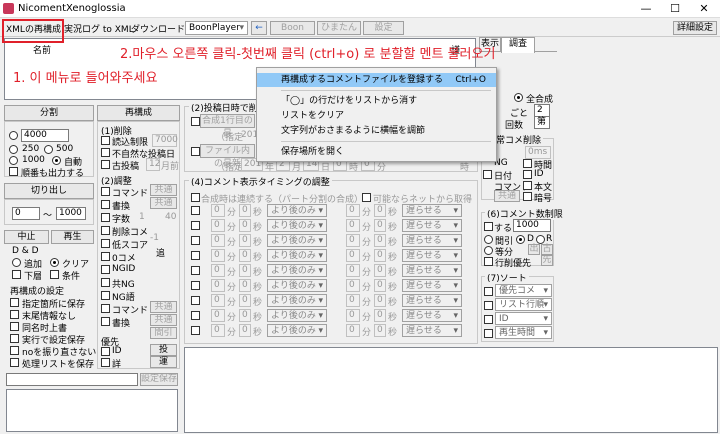 Image resolution: width=720 pixels, height=434 pixels. Describe the element at coordinates (14, 302) in the screenshot. I see `setting1-checkbox` at that location.